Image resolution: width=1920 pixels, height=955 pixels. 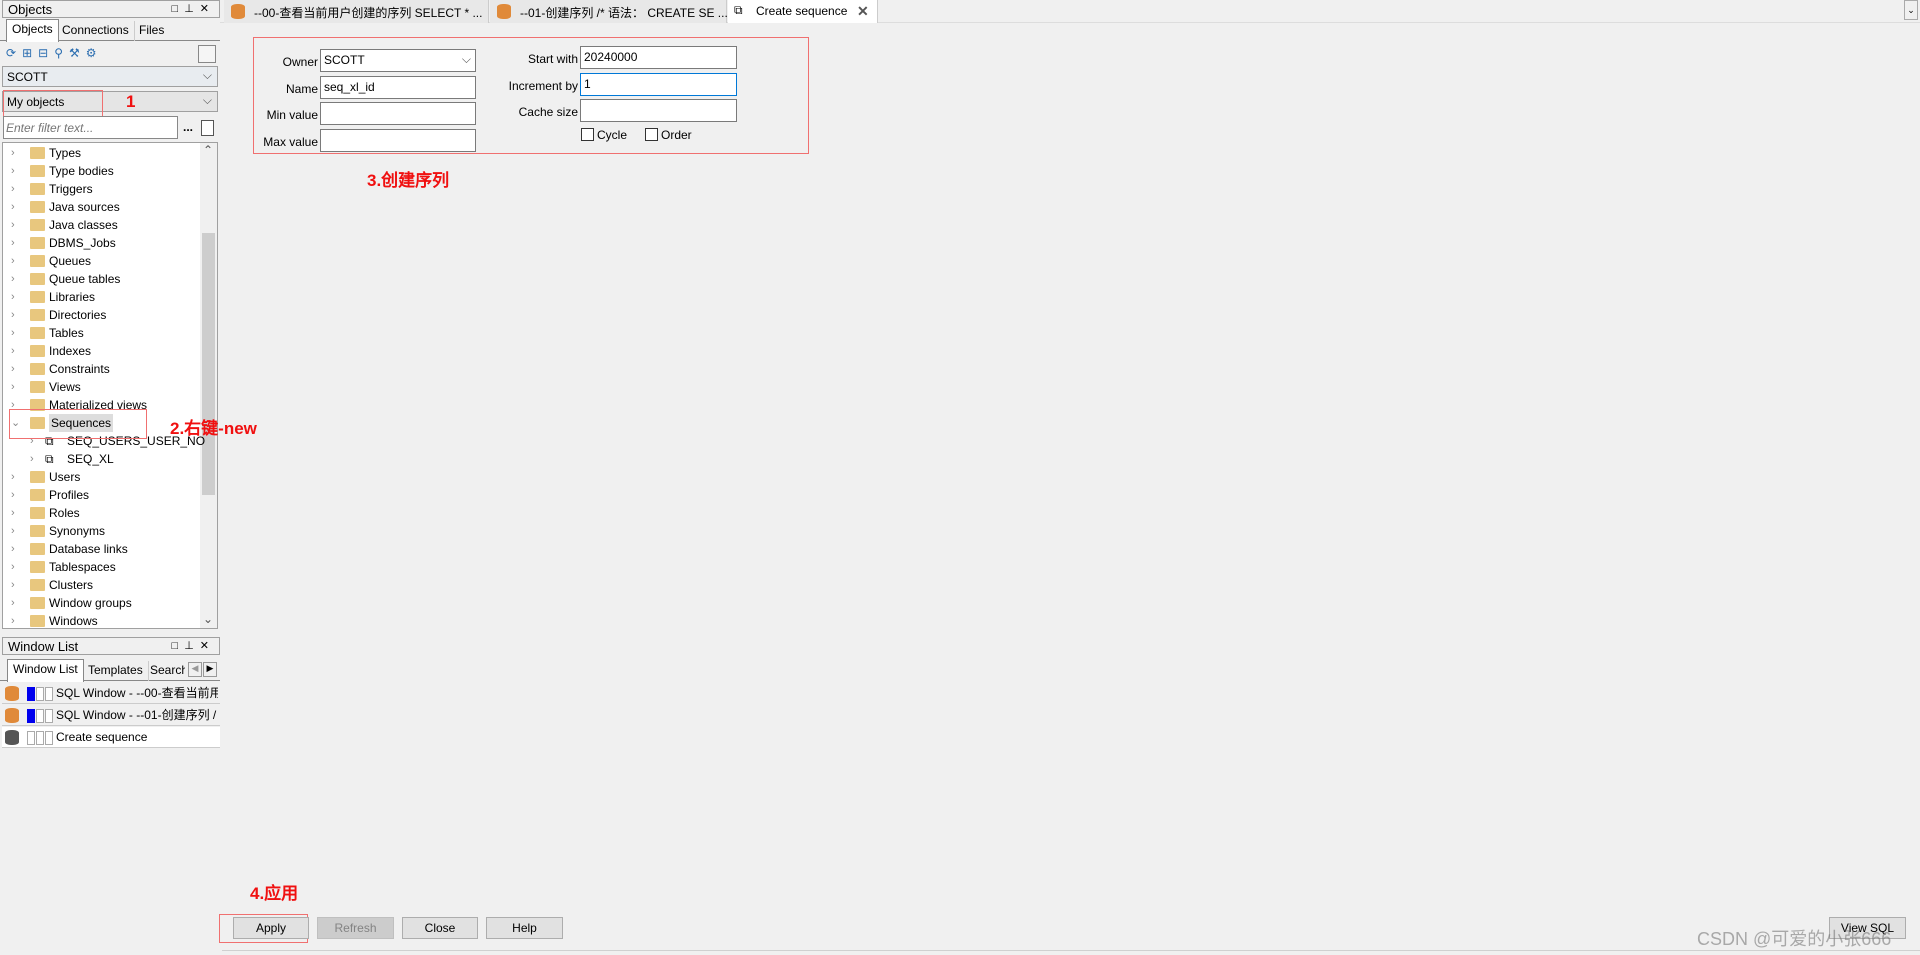 What do you see at coordinates (102, 477) in the screenshot?
I see `tree-item: › Users` at bounding box center [102, 477].